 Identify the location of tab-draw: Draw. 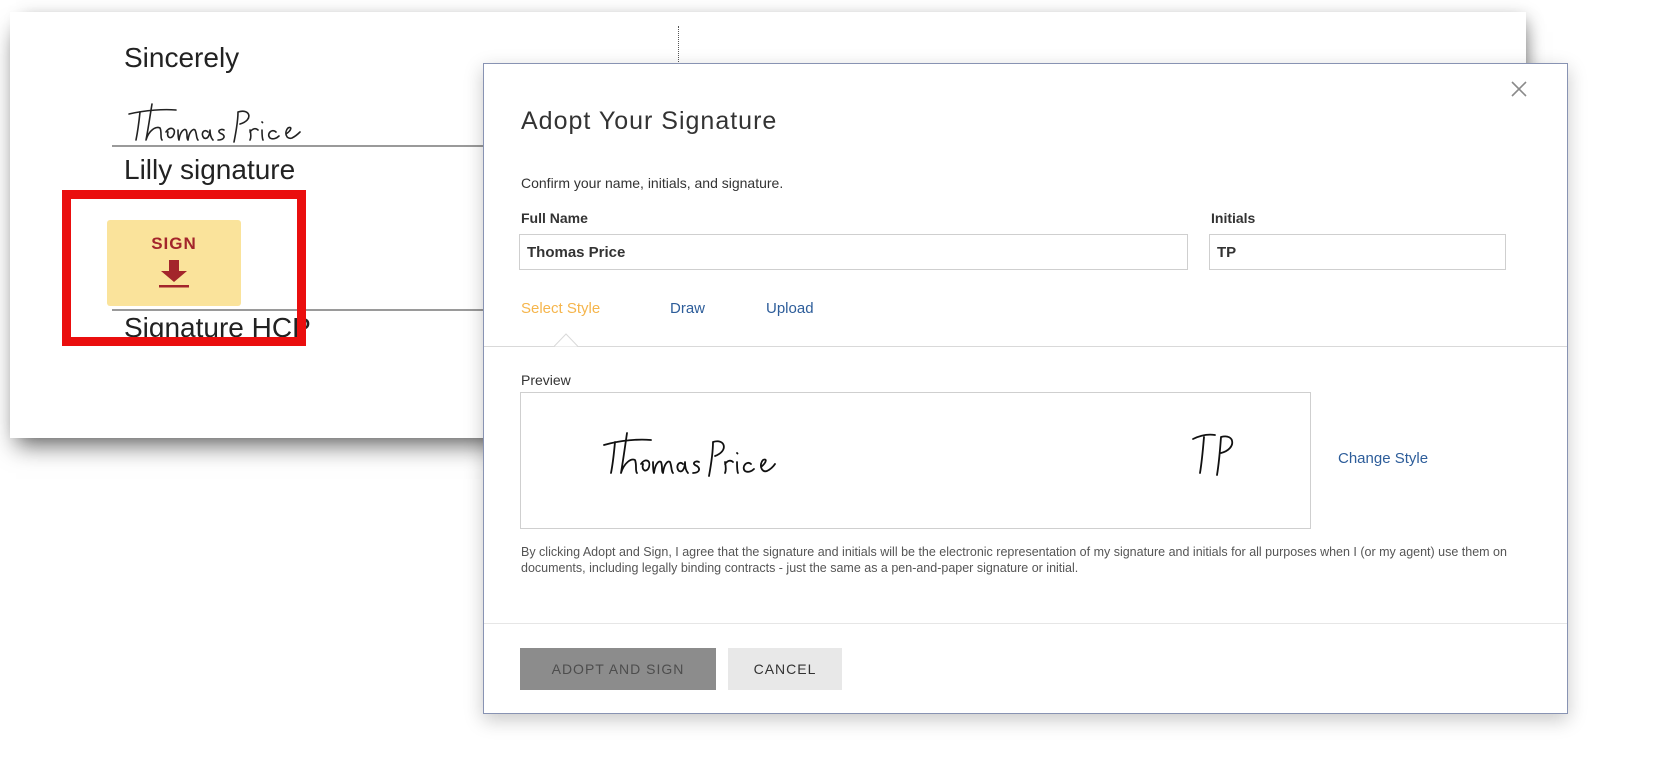
(687, 308).